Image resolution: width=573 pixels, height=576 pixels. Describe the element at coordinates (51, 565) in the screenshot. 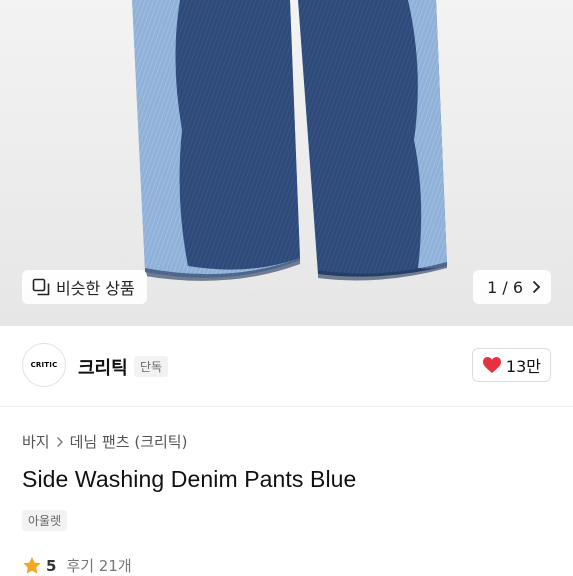

I see `rating-score: 5` at that location.